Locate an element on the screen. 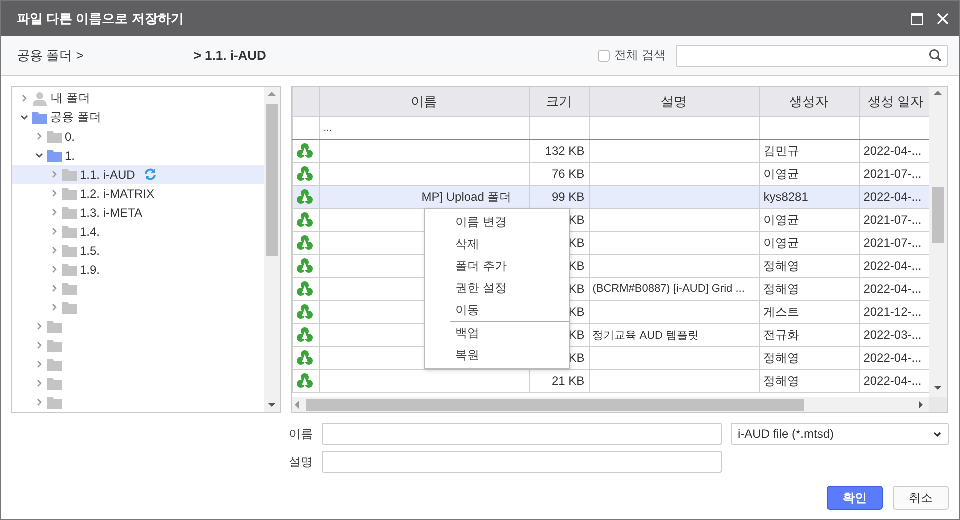  table-cell: 정기교육 AUD 템플릿 is located at coordinates (646, 336).